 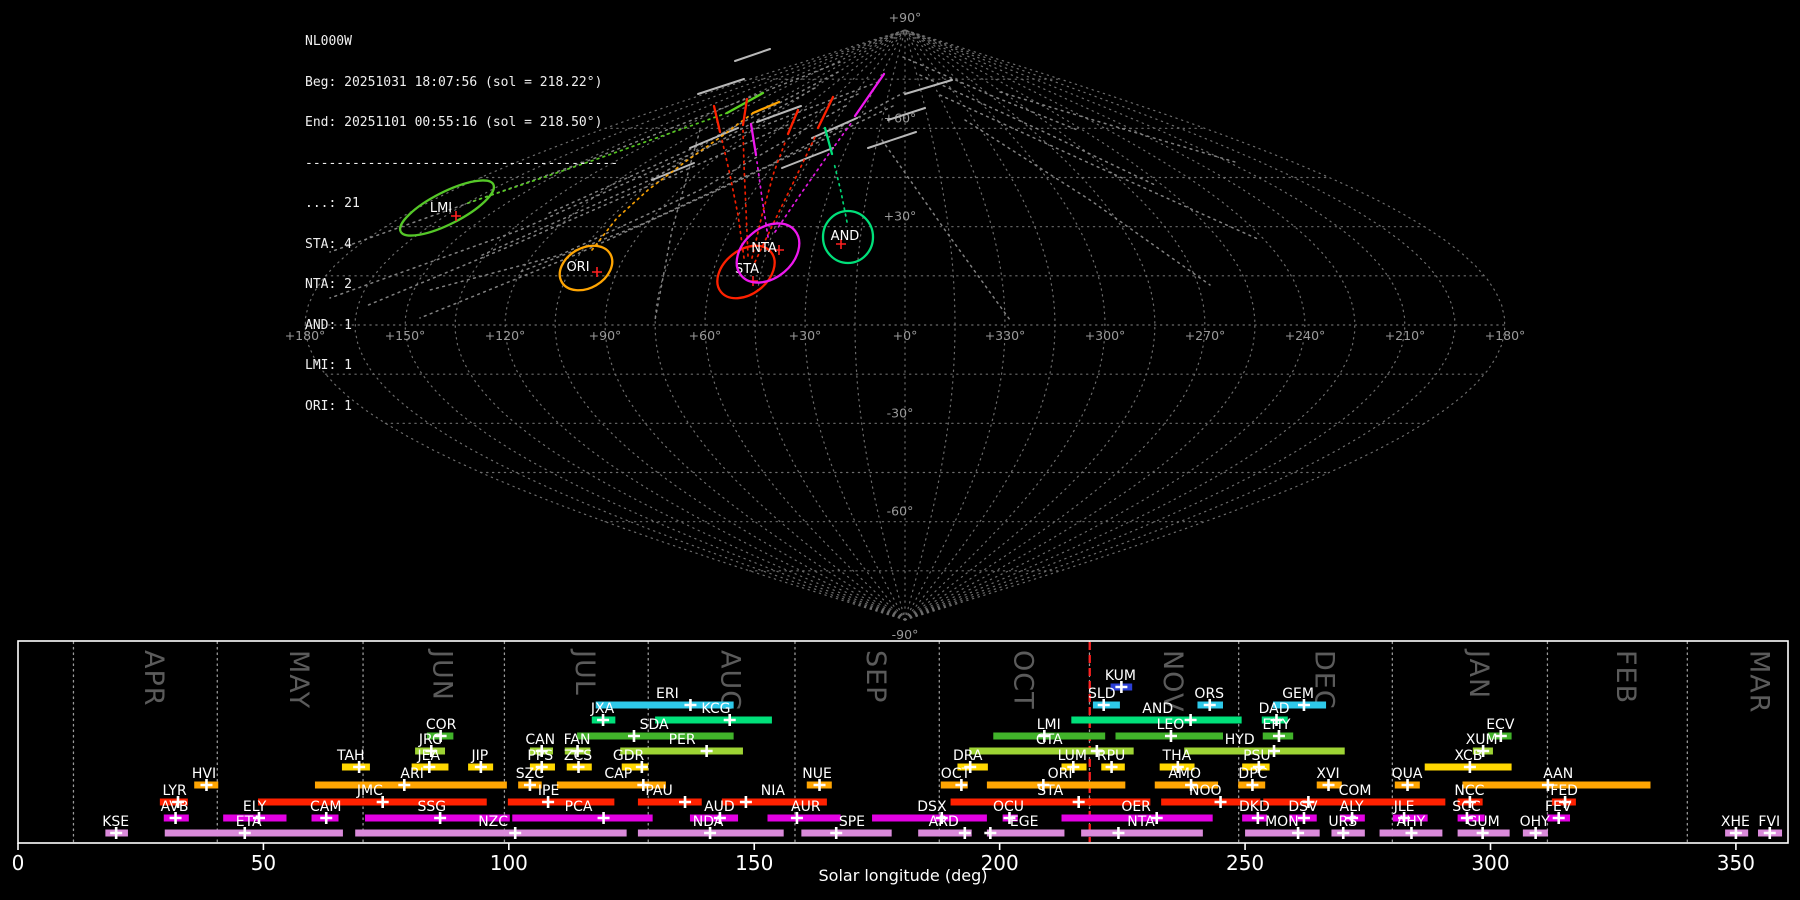 What do you see at coordinates (1405, 335) in the screenshot?
I see `map-lon-label: +210°` at bounding box center [1405, 335].